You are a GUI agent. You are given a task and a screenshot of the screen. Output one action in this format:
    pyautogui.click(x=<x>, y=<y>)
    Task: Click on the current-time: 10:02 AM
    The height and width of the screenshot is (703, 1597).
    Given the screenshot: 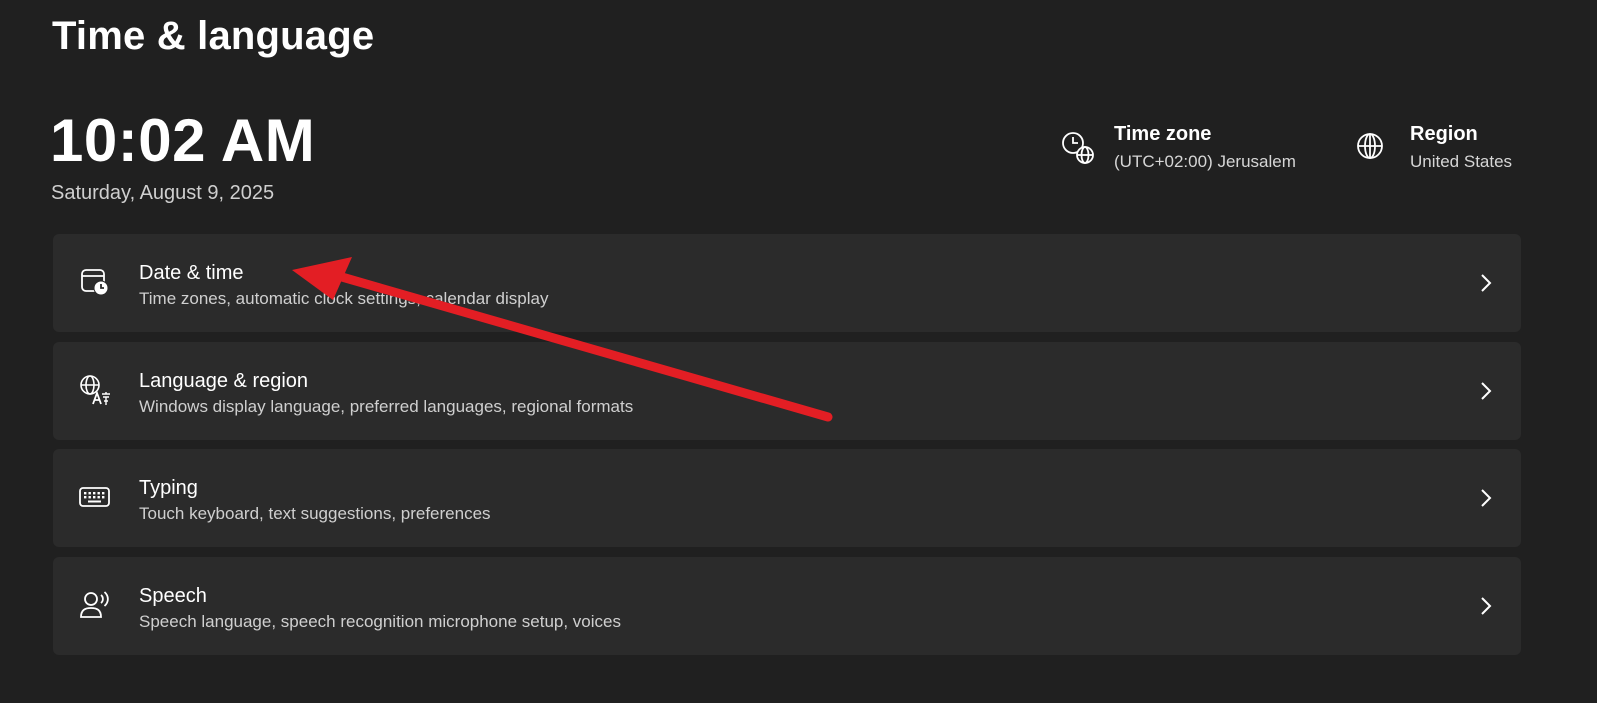 What is the action you would take?
    pyautogui.click(x=183, y=140)
    